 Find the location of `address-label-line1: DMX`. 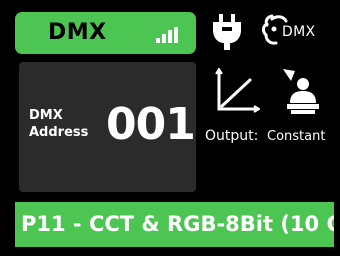

address-label-line1: DMX is located at coordinates (46, 115).